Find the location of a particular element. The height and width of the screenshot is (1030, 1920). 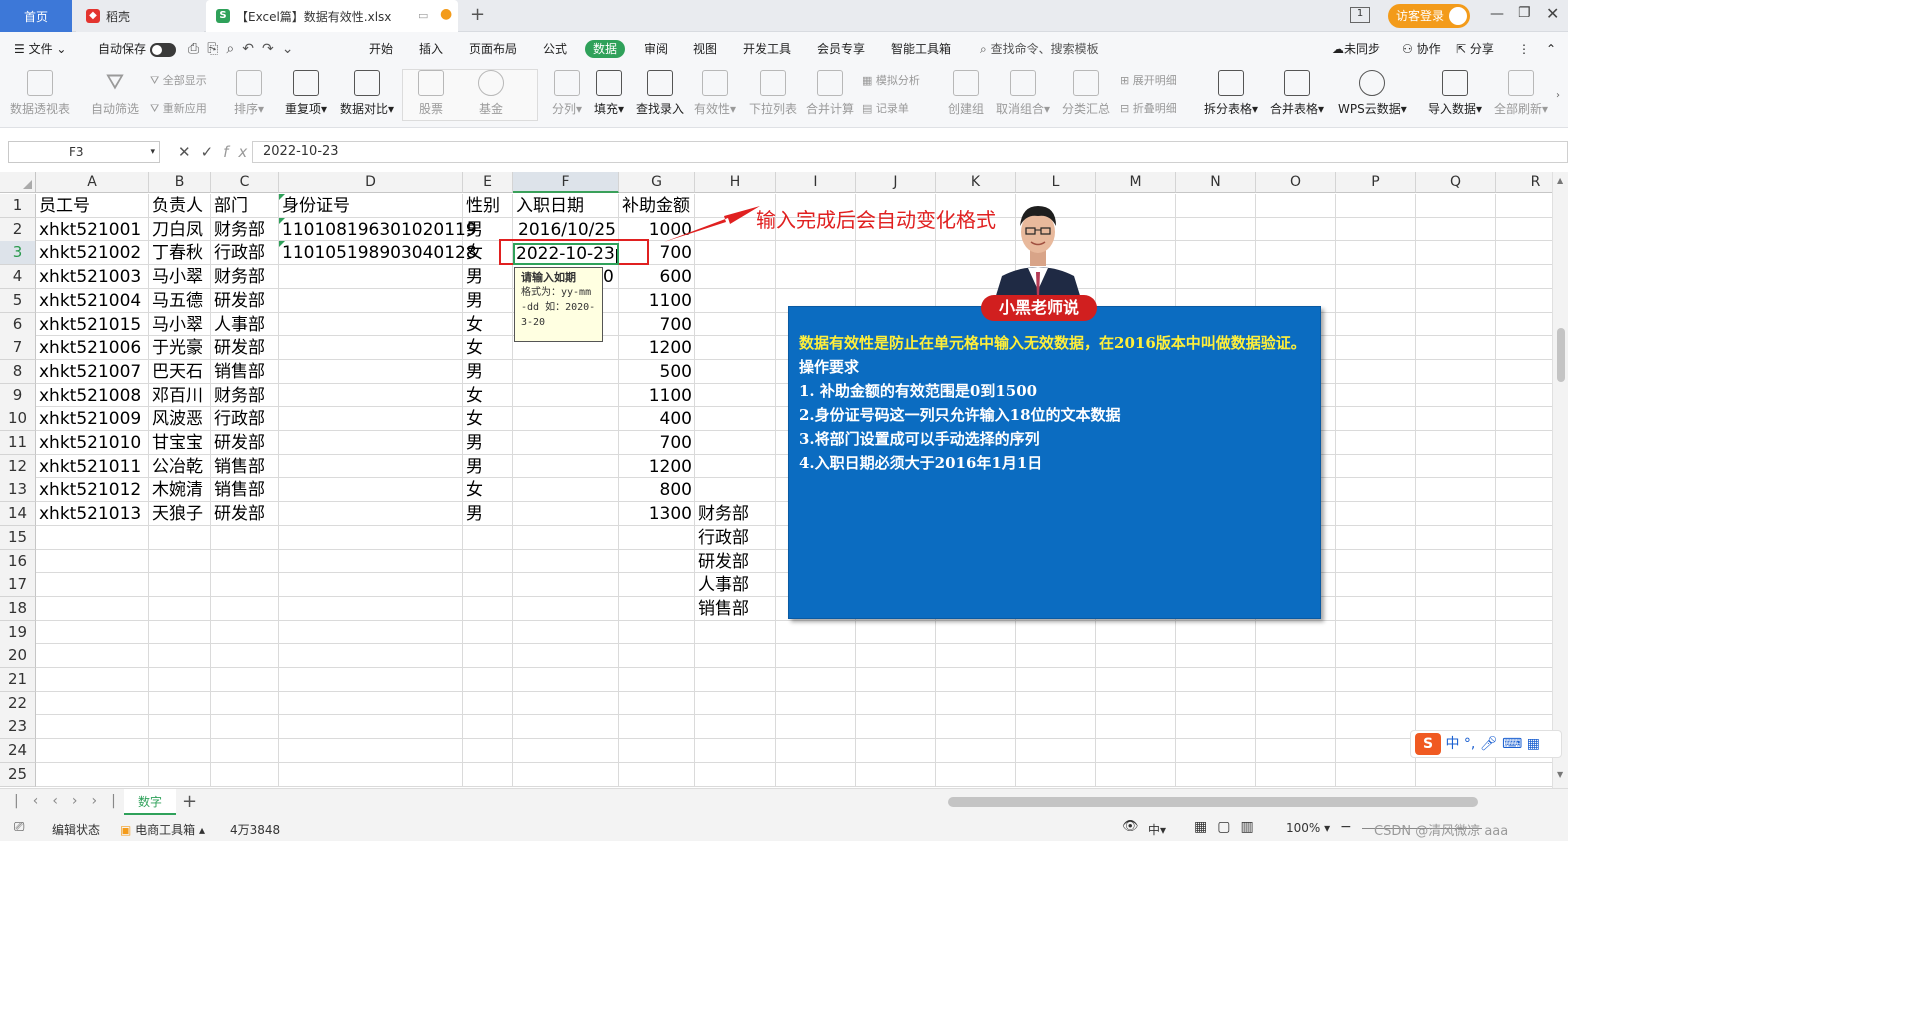

cell-a14: xhkt521013 is located at coordinates (92, 514).